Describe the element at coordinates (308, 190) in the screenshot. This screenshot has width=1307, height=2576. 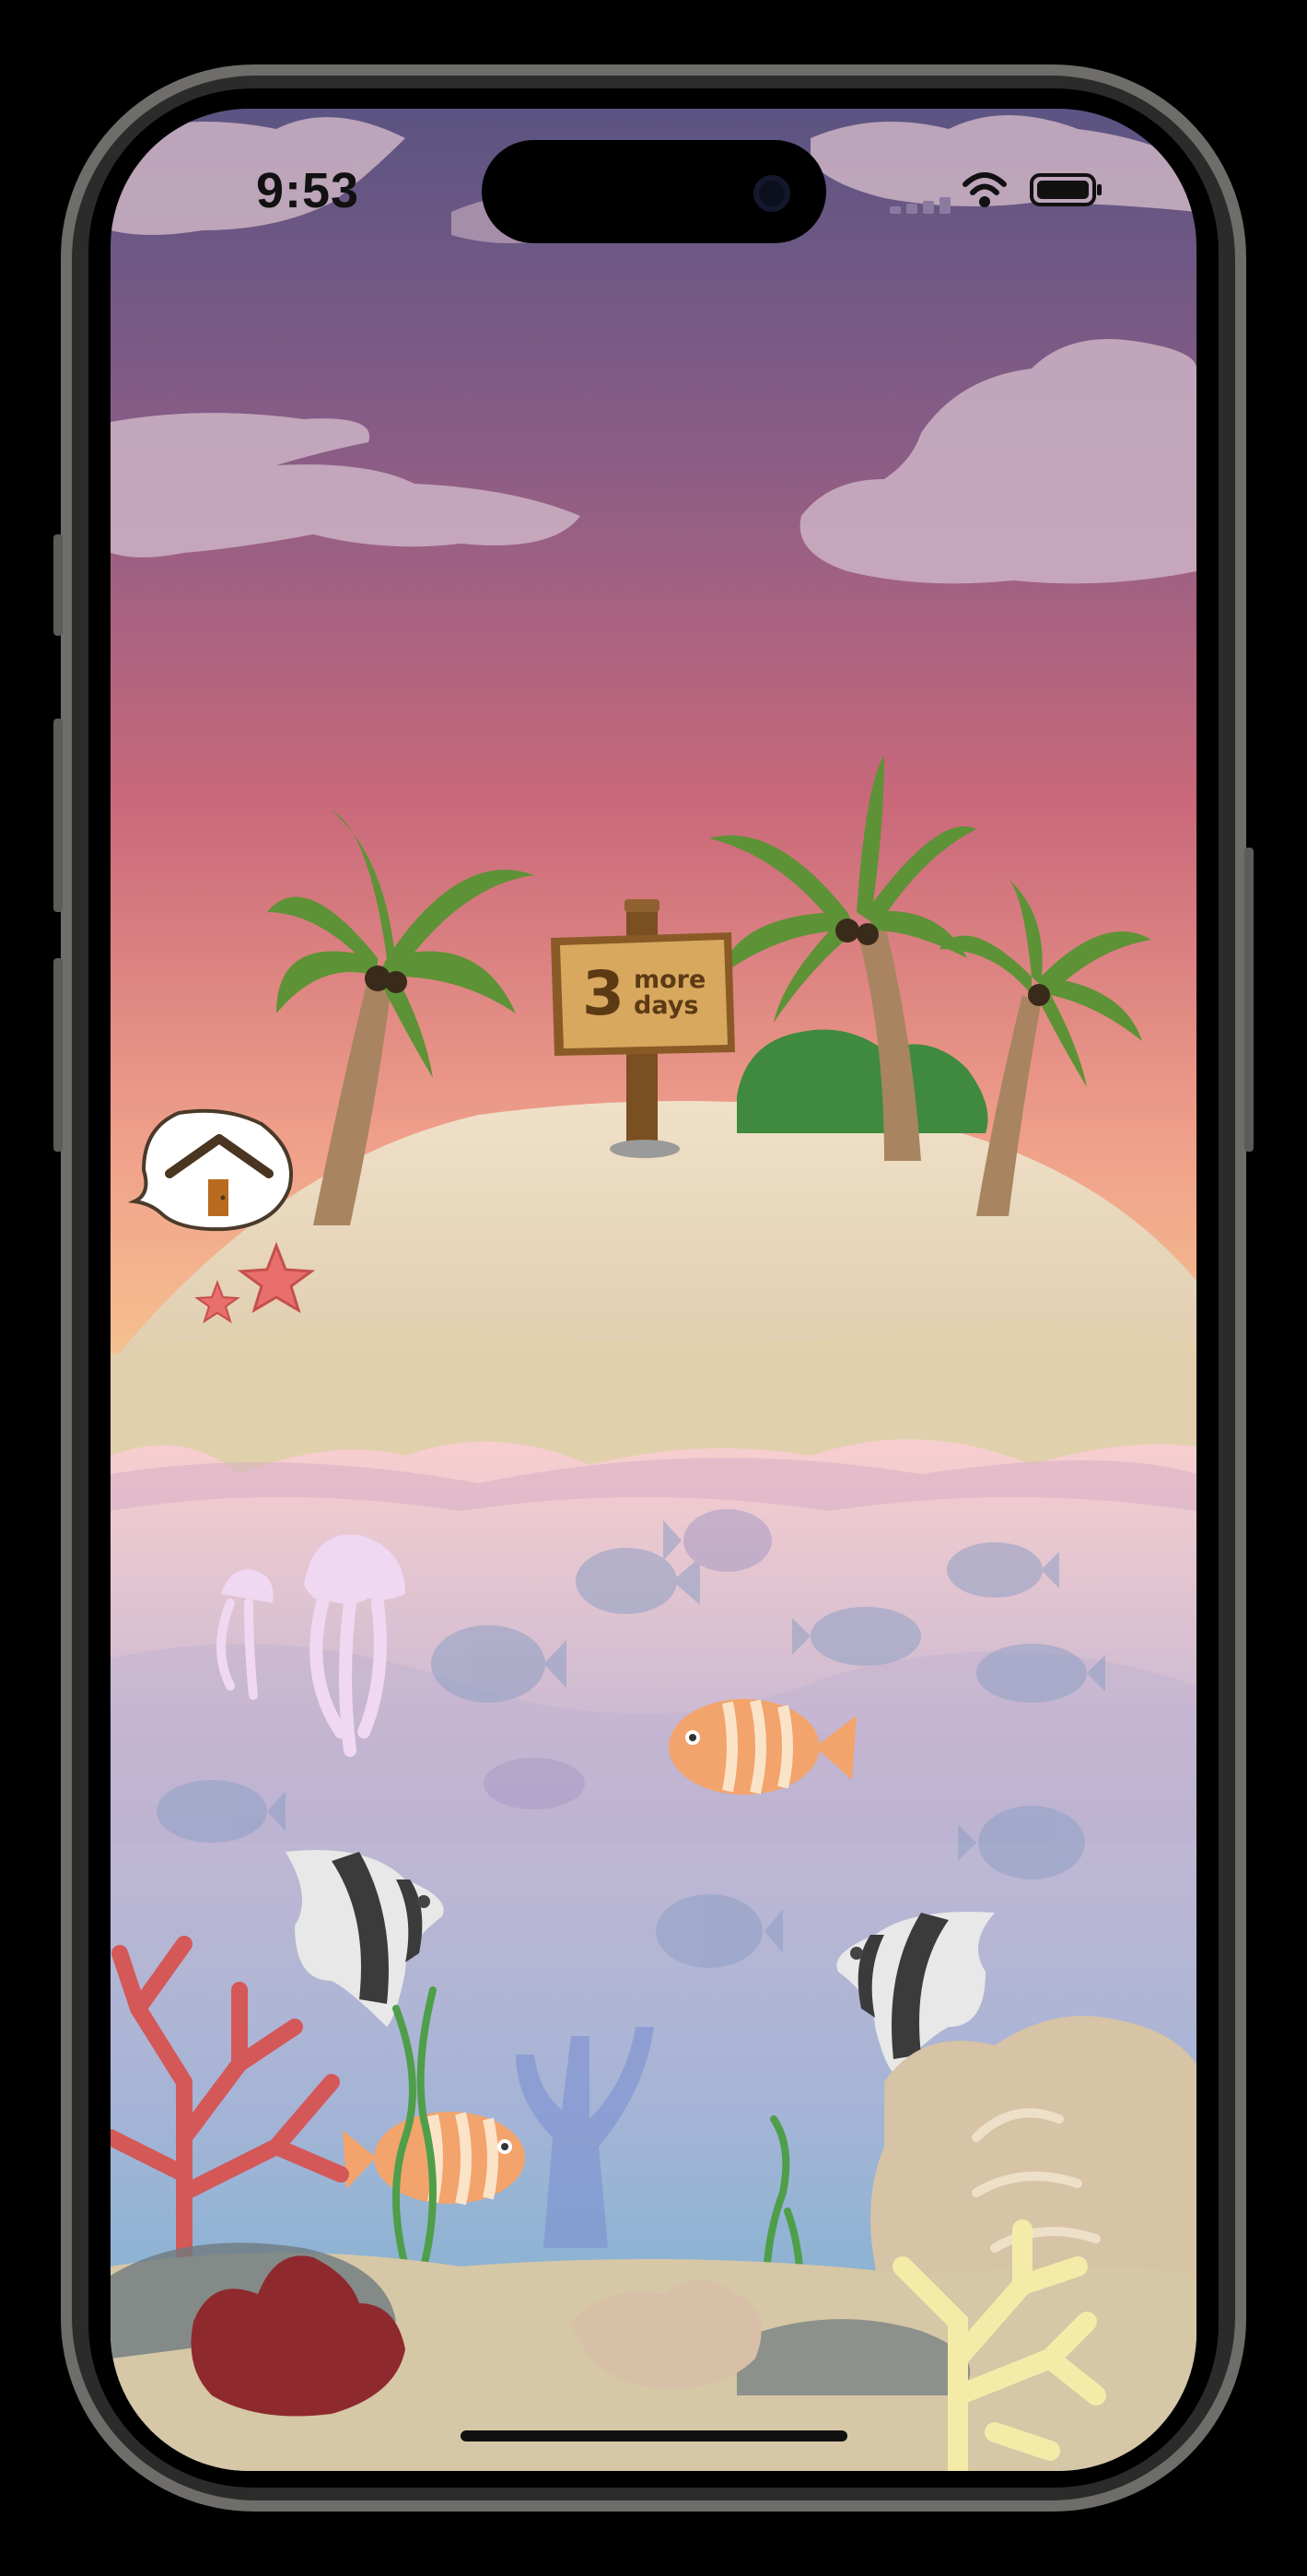
I see `status-time: 9:53` at that location.